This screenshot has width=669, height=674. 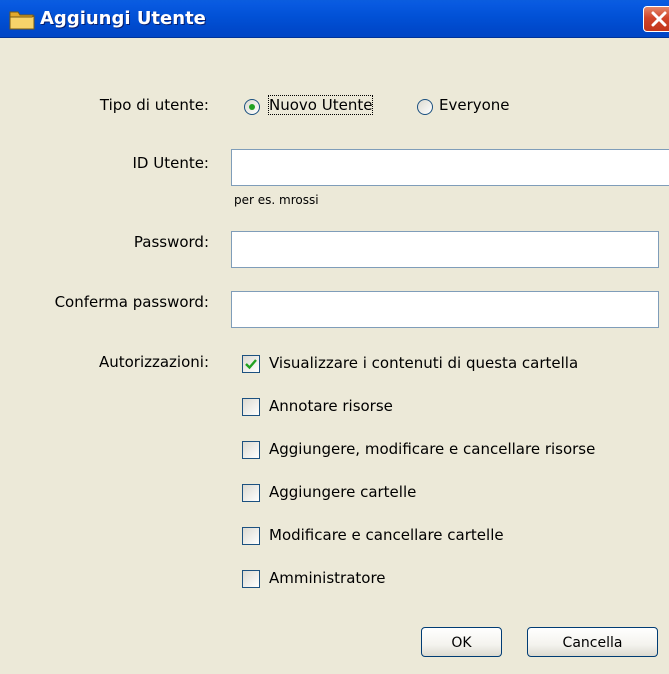 What do you see at coordinates (474, 105) in the screenshot?
I see `radio-everyone-label: Everyone` at bounding box center [474, 105].